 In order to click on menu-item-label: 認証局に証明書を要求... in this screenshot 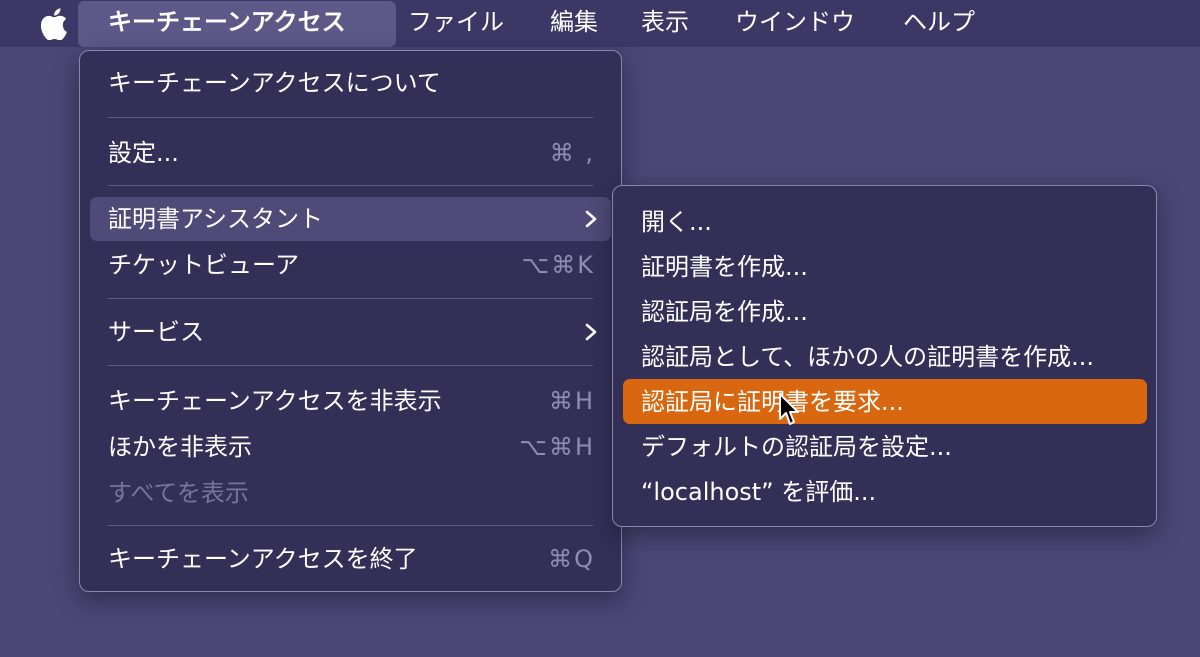, I will do `click(772, 402)`.